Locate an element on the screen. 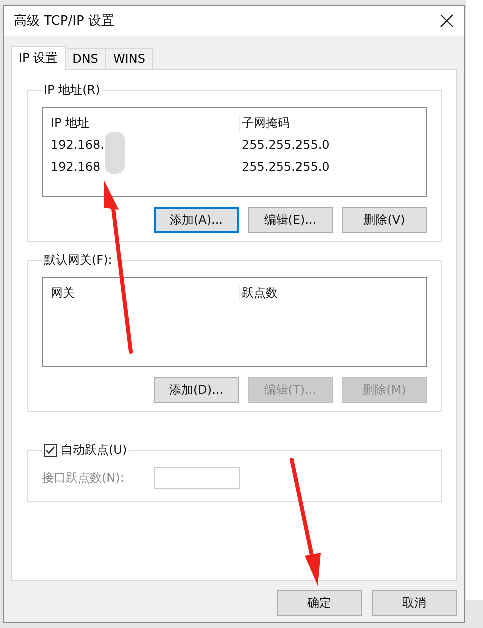 This screenshot has height=628, width=483. table-cell-text: 192.168. is located at coordinates (78, 145).